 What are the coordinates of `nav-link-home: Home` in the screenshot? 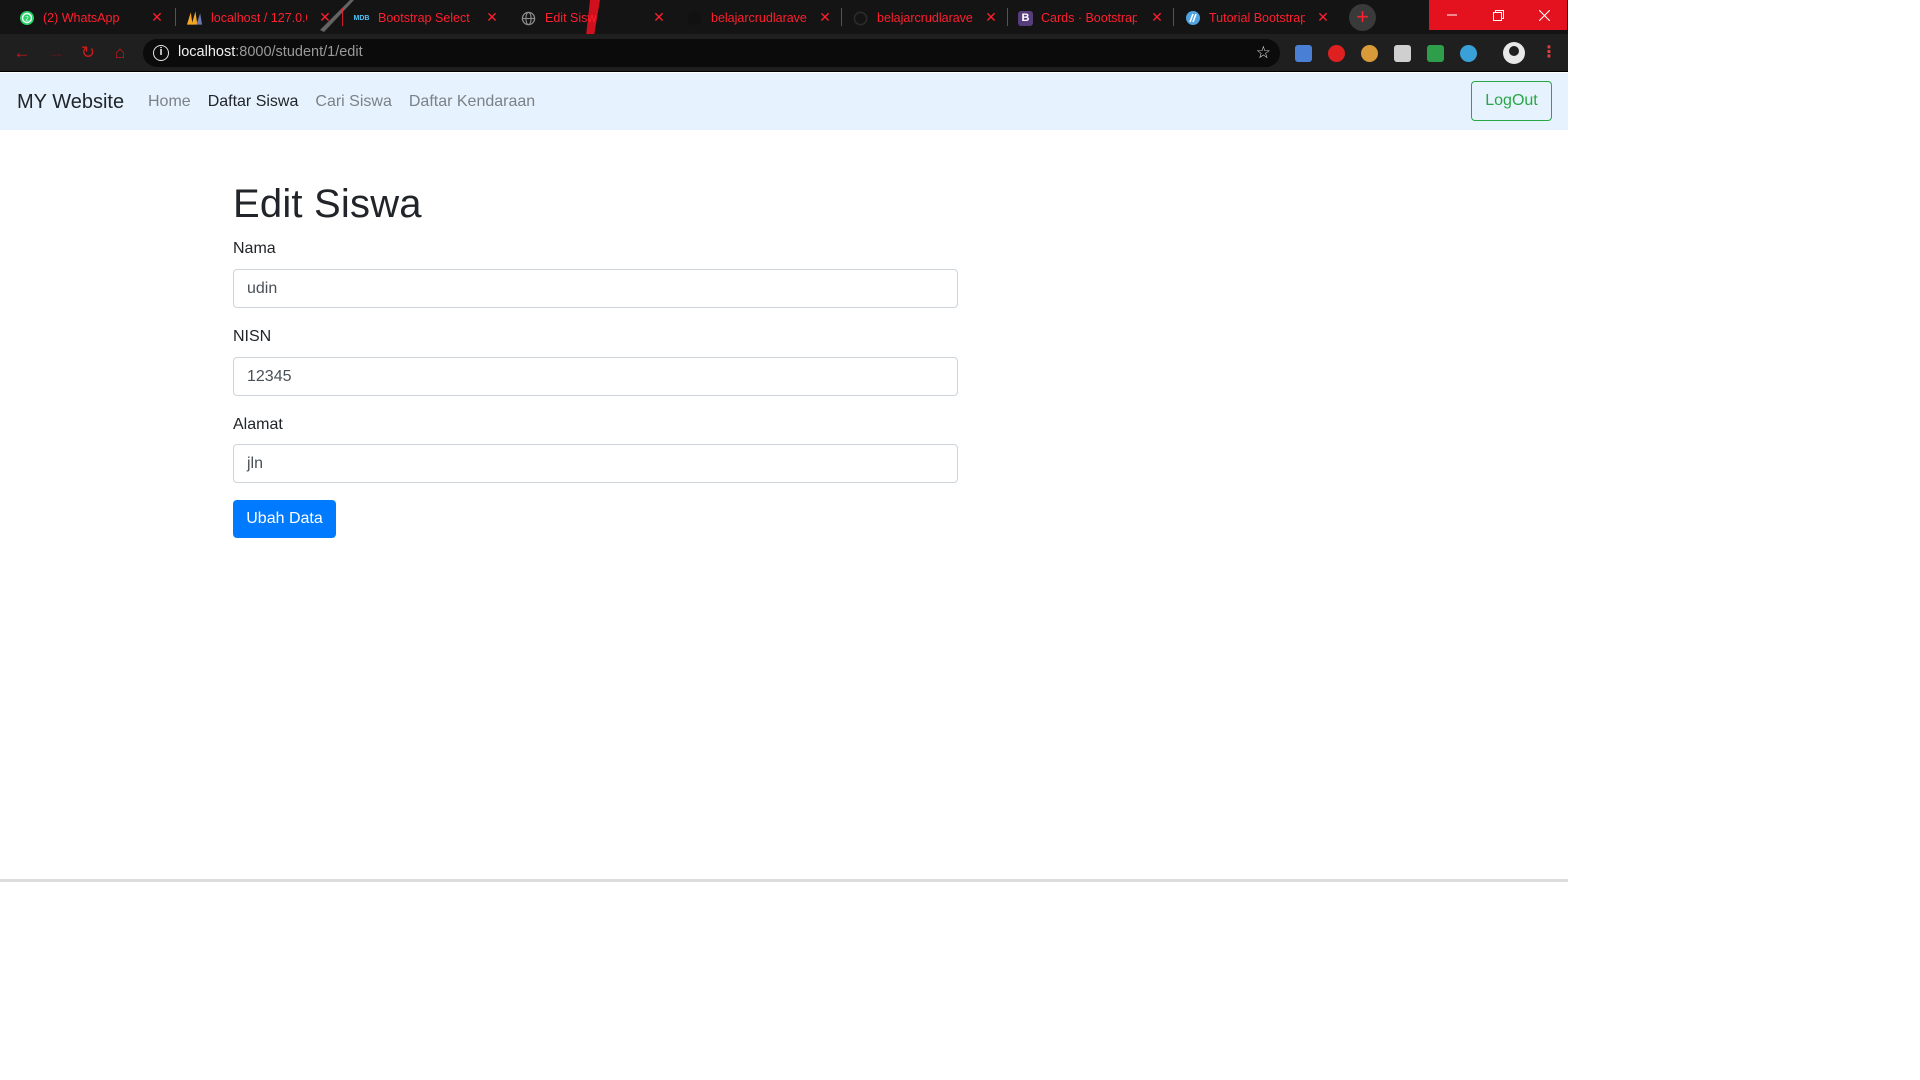 It's located at (169, 102).